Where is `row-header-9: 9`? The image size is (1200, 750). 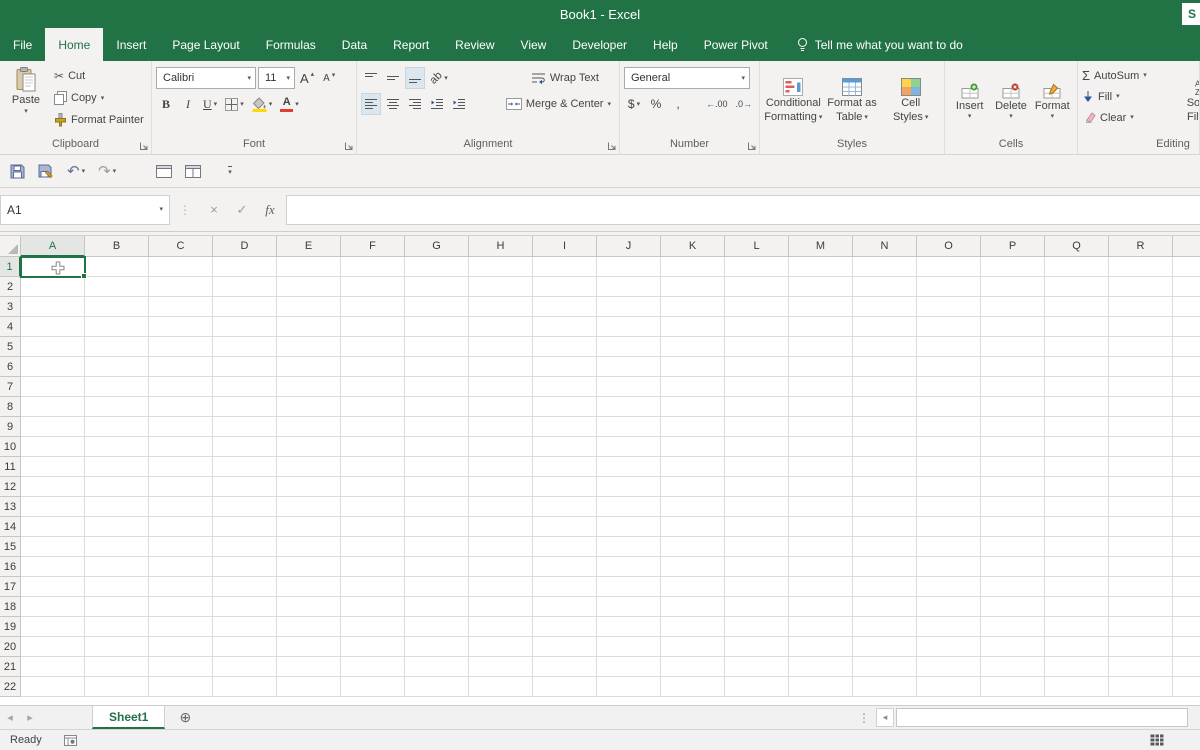 row-header-9: 9 is located at coordinates (10, 427).